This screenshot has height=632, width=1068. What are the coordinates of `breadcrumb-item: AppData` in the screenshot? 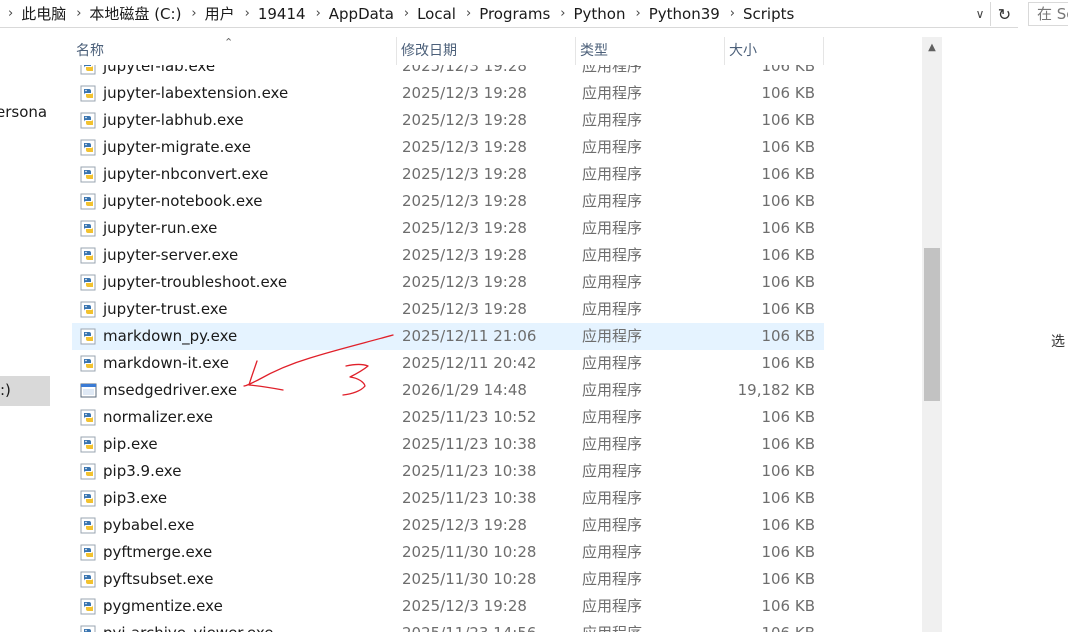 It's located at (361, 14).